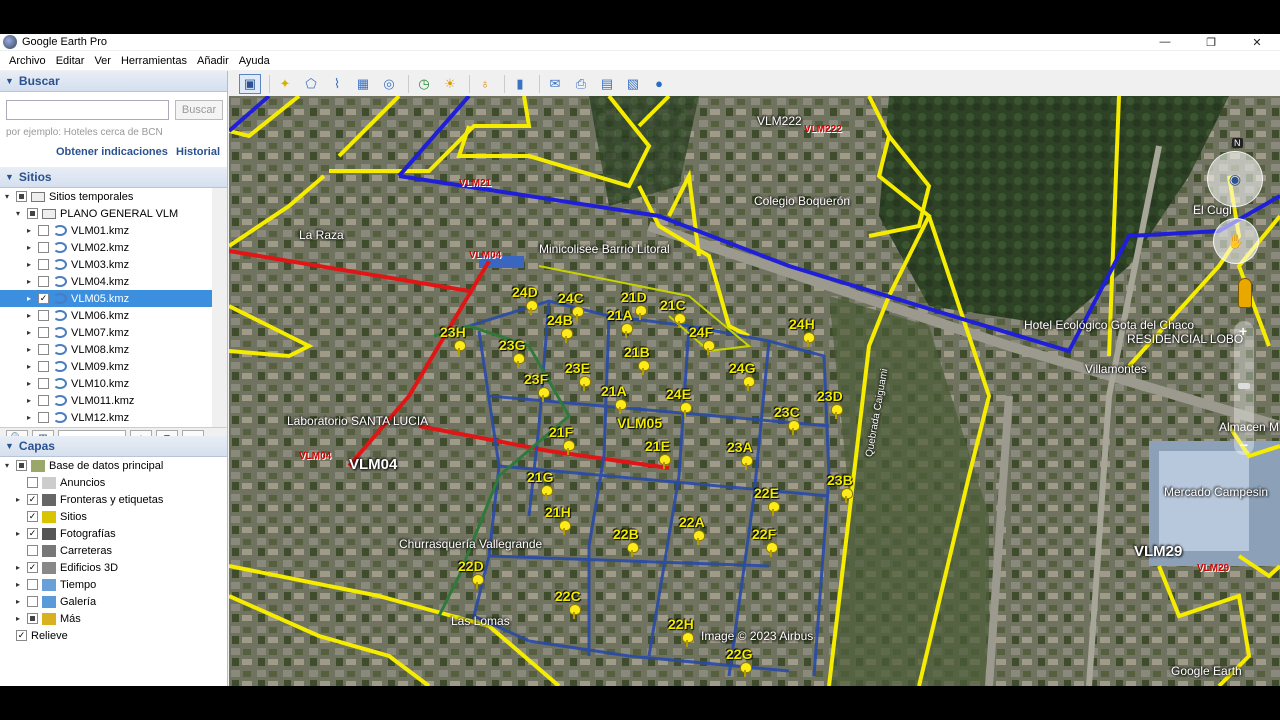 Image resolution: width=1280 pixels, height=720 pixels. Describe the element at coordinates (540, 477) in the screenshot. I see `block-label: 21G` at that location.